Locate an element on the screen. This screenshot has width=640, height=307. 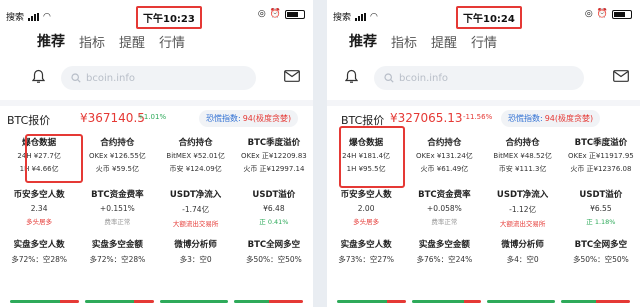
funding-rate-card: BTC资金费率 +0.151% 费率正常 is located at coordinates (117, 211).